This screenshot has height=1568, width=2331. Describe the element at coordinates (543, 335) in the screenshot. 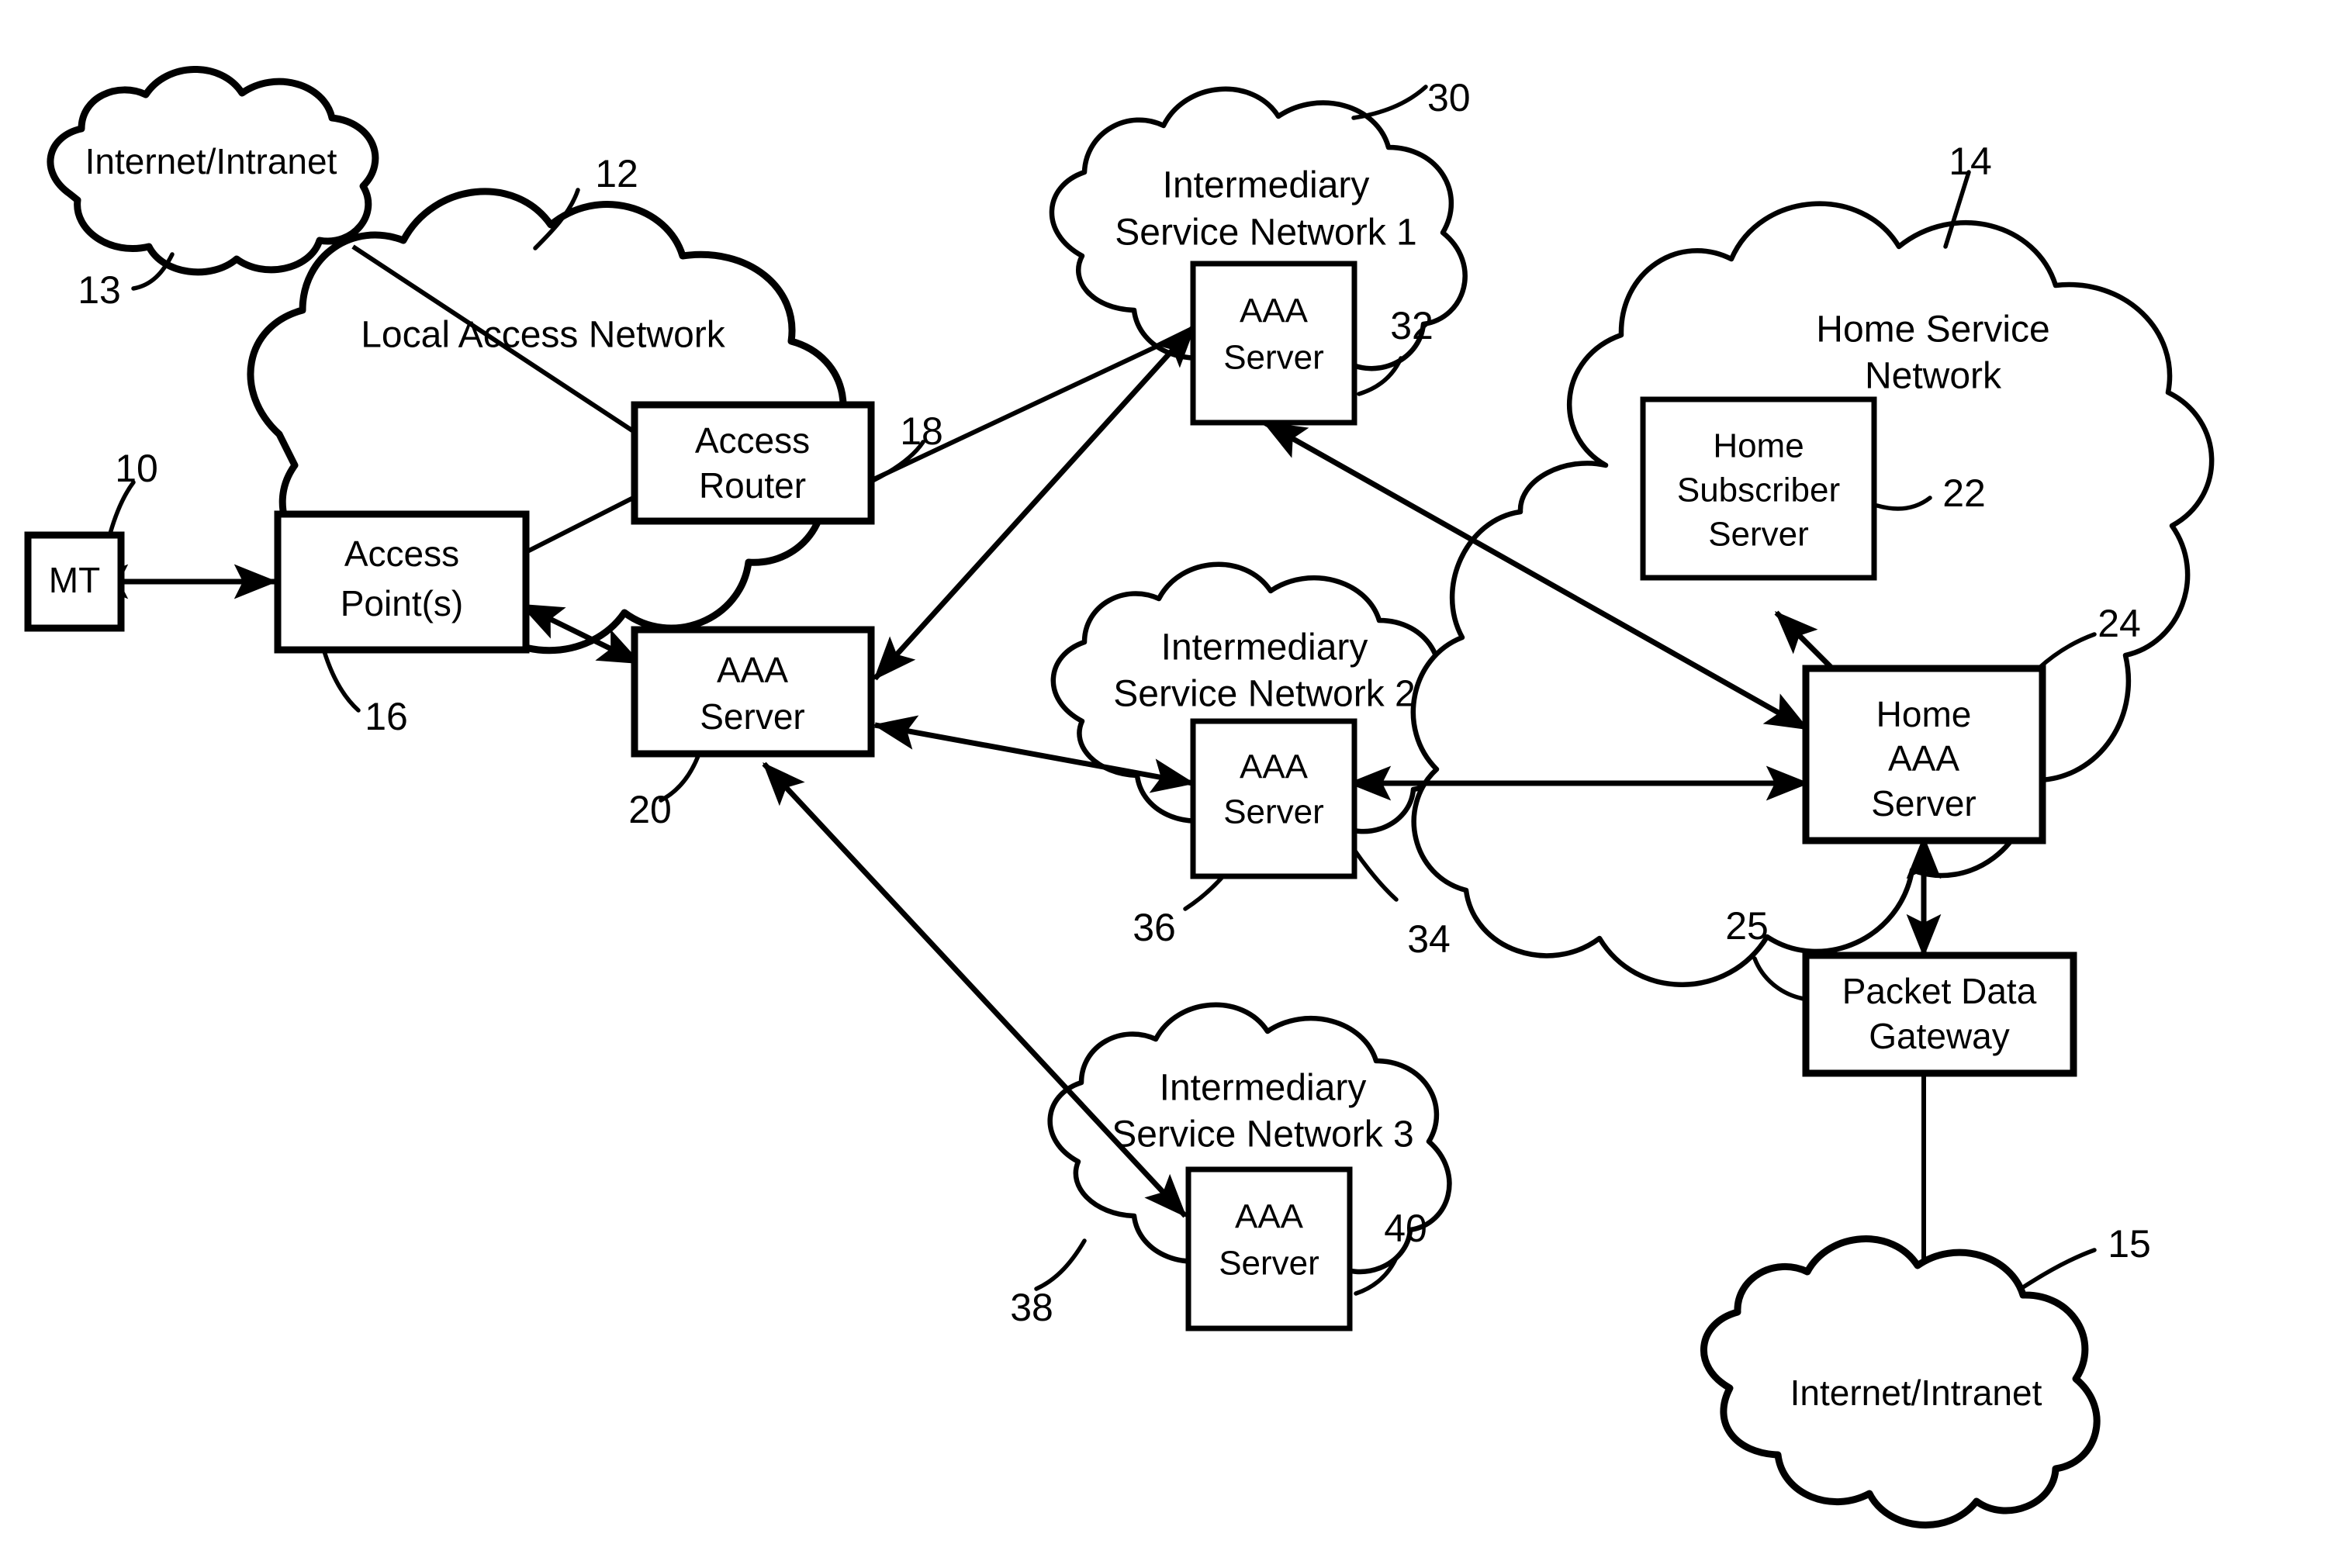

I see `cloud-title-local-access-network: Local Access Network` at that location.